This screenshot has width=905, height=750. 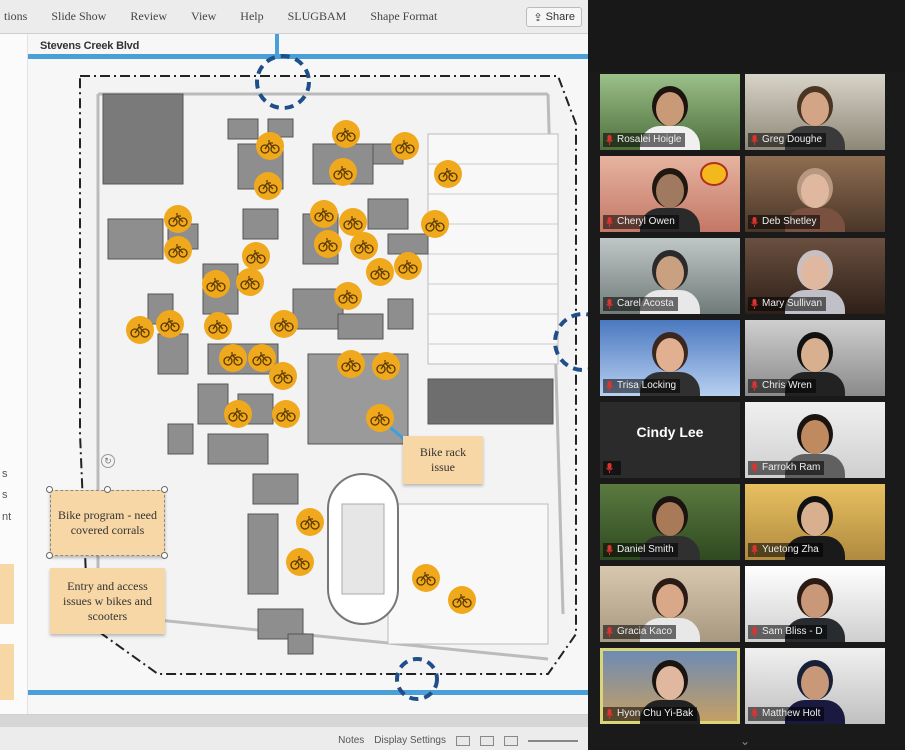 What do you see at coordinates (107, 523) in the screenshot?
I see `selection-box` at bounding box center [107, 523].